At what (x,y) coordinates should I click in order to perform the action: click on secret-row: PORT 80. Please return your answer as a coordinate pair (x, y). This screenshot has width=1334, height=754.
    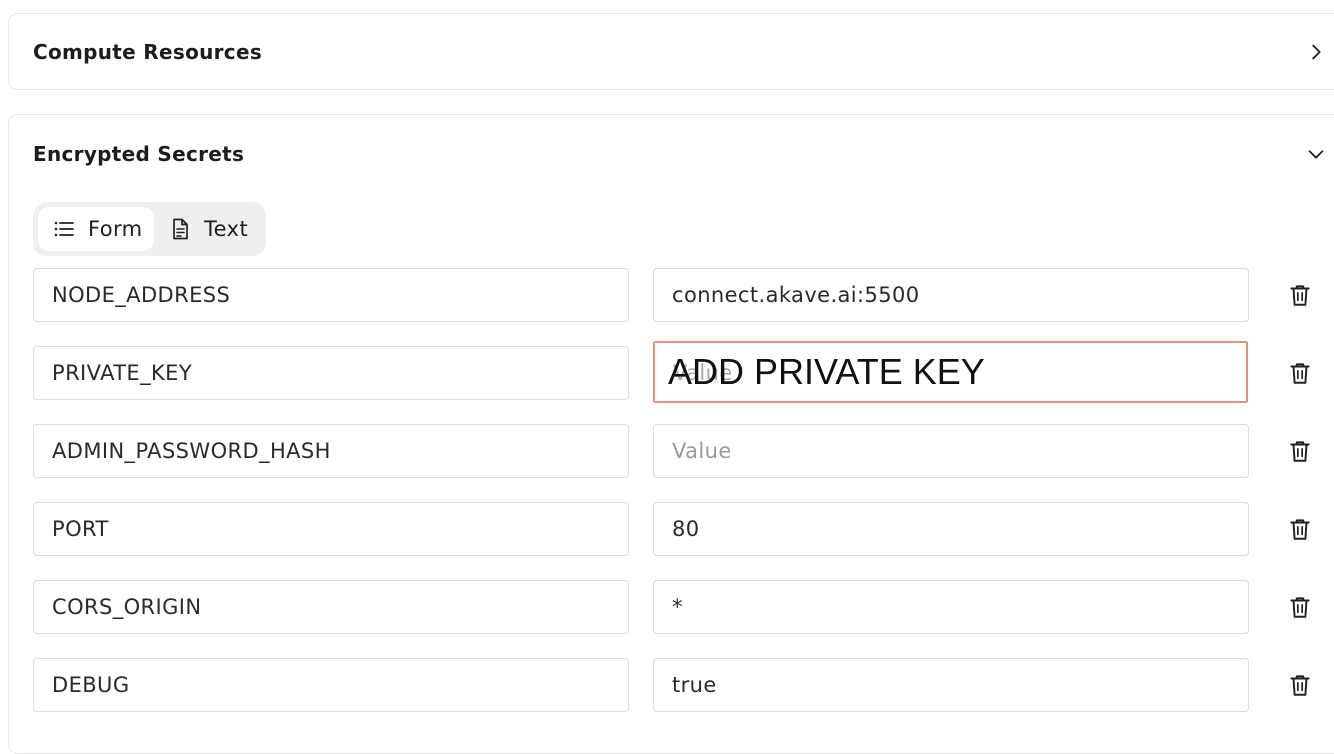
    Looking at the image, I should click on (667, 530).